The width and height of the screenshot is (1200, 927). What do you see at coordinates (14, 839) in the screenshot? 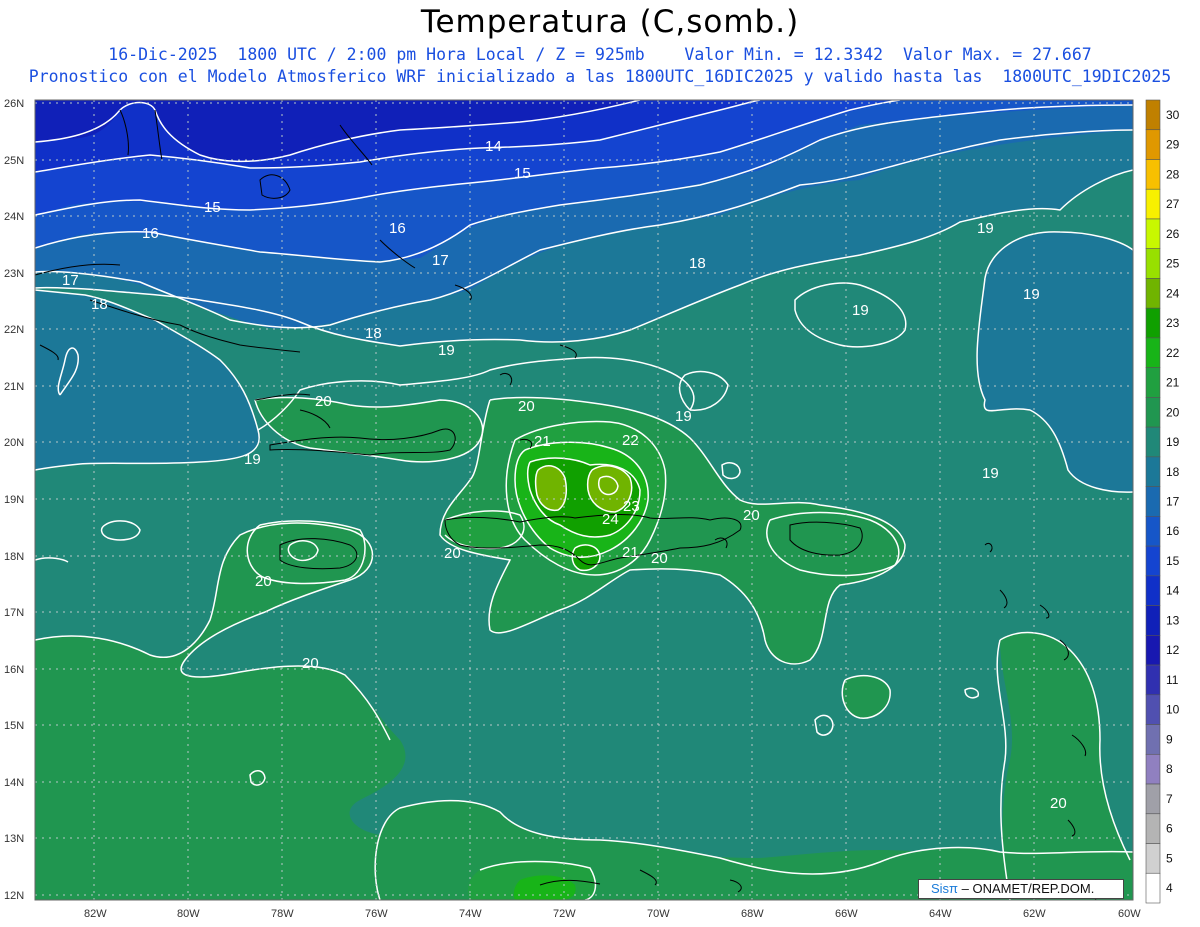
I see `lat-label: 13N` at bounding box center [14, 839].